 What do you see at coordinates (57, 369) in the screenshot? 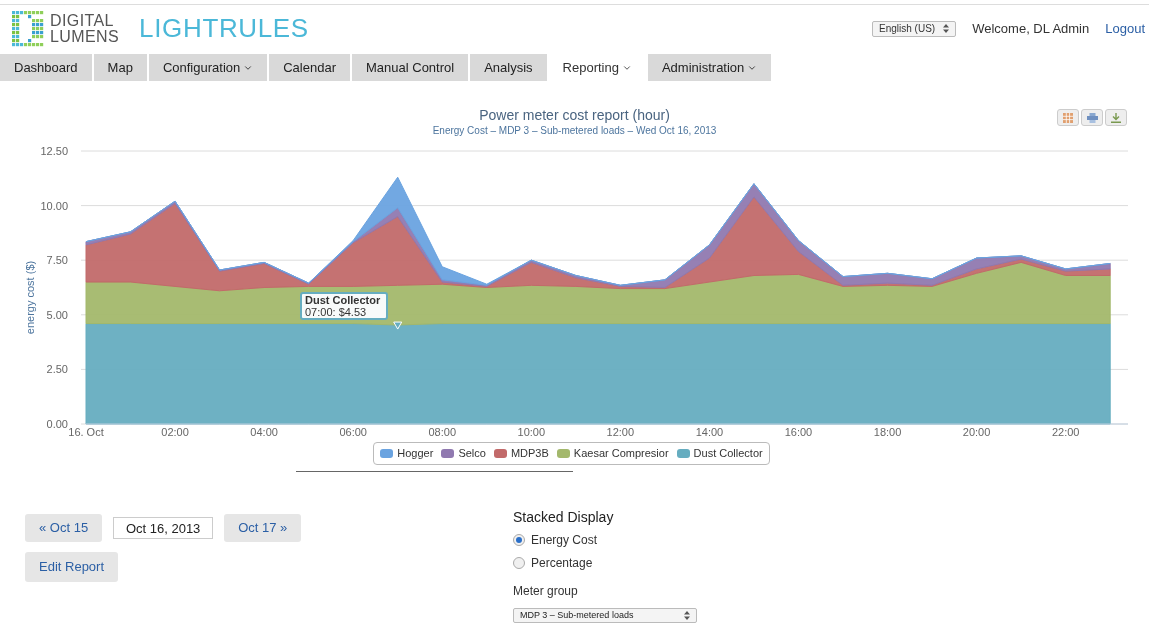
I see `y-tick-label: 2.50` at bounding box center [57, 369].